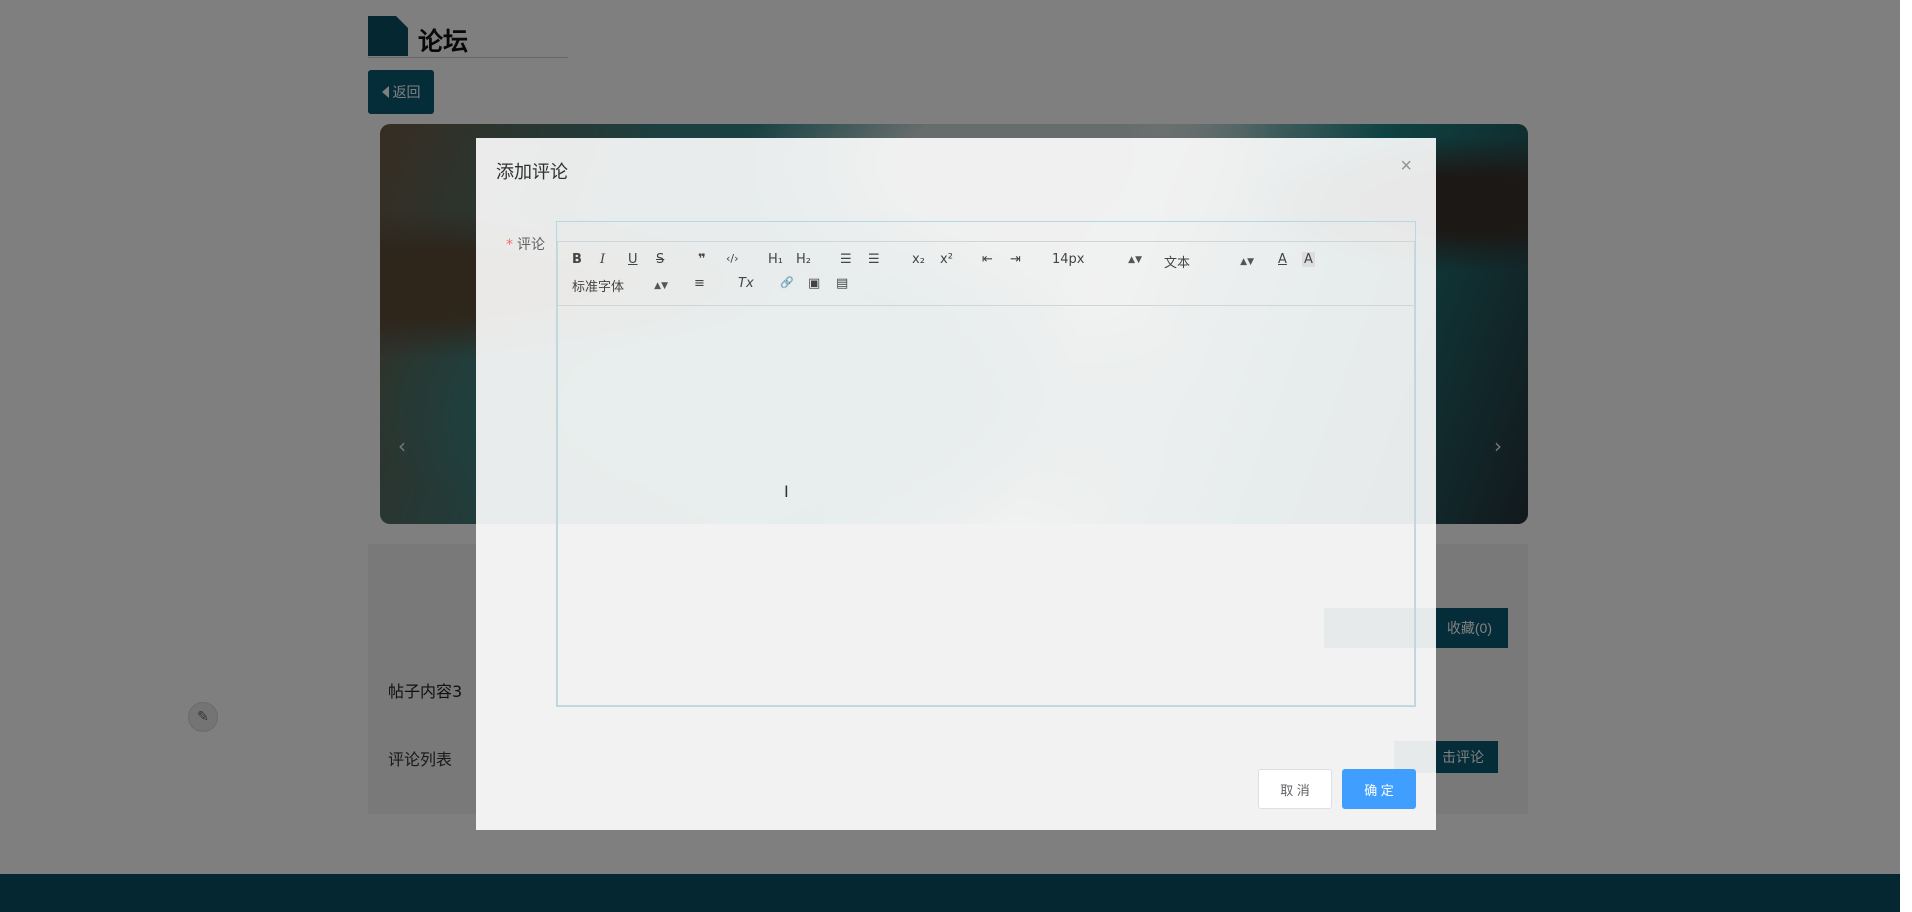  What do you see at coordinates (1308, 259) in the screenshot?
I see `background-color-button: A` at bounding box center [1308, 259].